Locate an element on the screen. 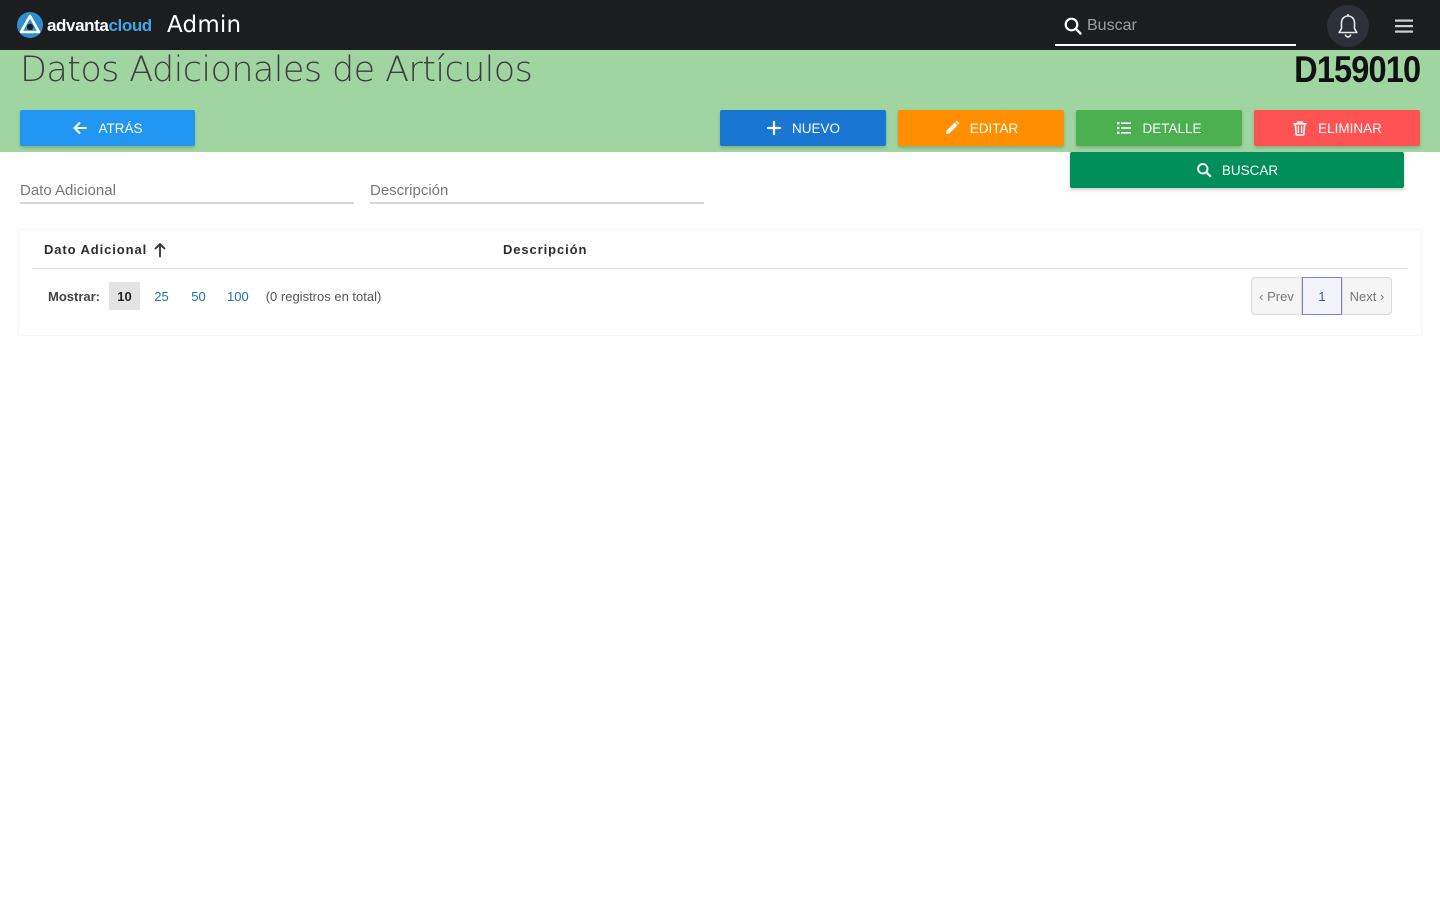 The image size is (1440, 900). detail-button: Detalle is located at coordinates (1159, 128).